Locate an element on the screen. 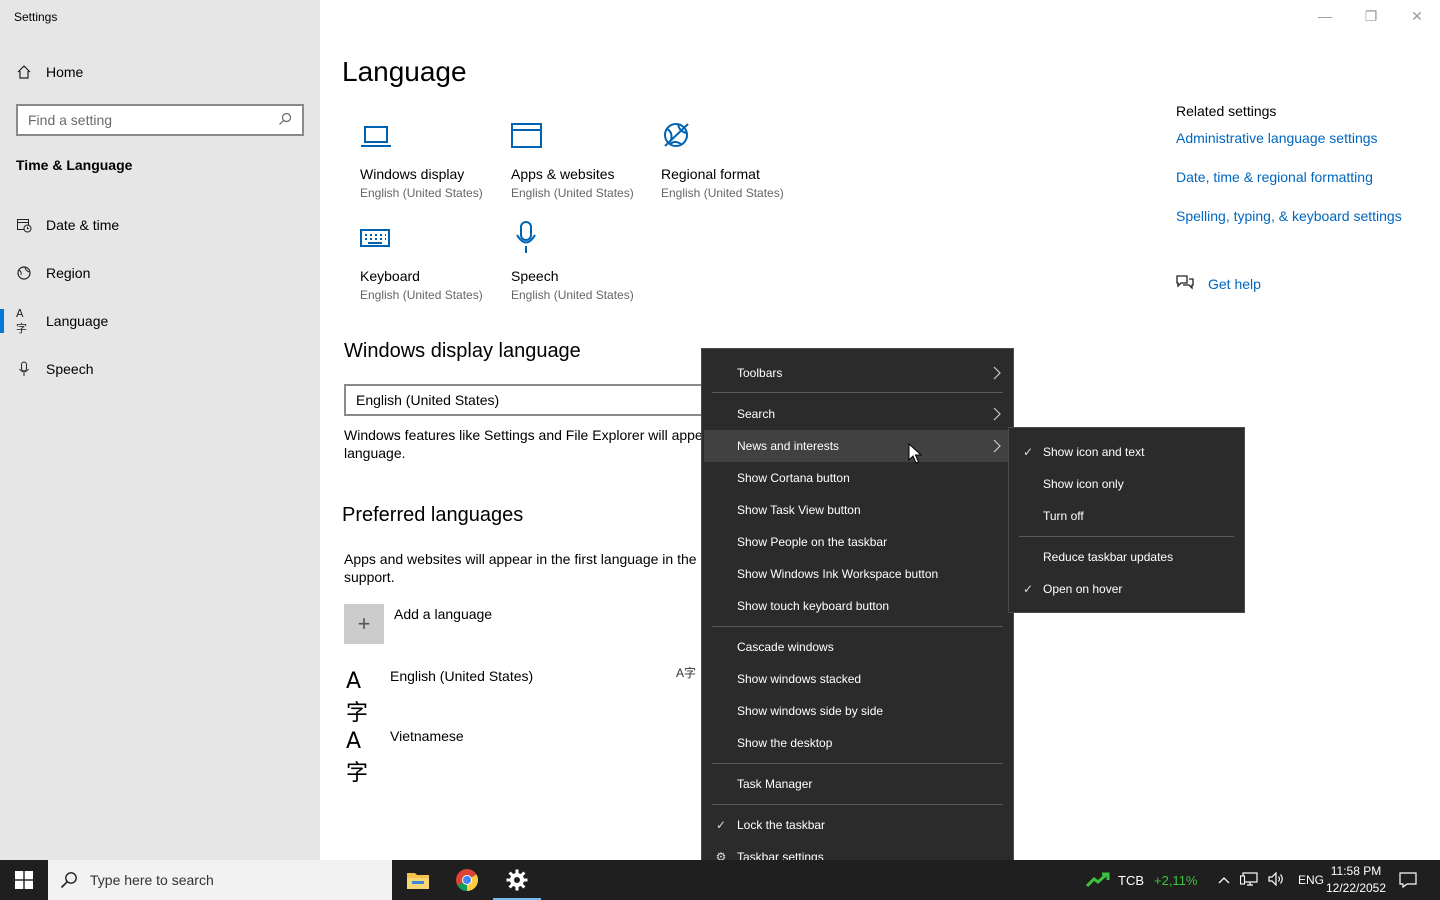  menu-item-toolbars: Toolbars is located at coordinates (857, 373).